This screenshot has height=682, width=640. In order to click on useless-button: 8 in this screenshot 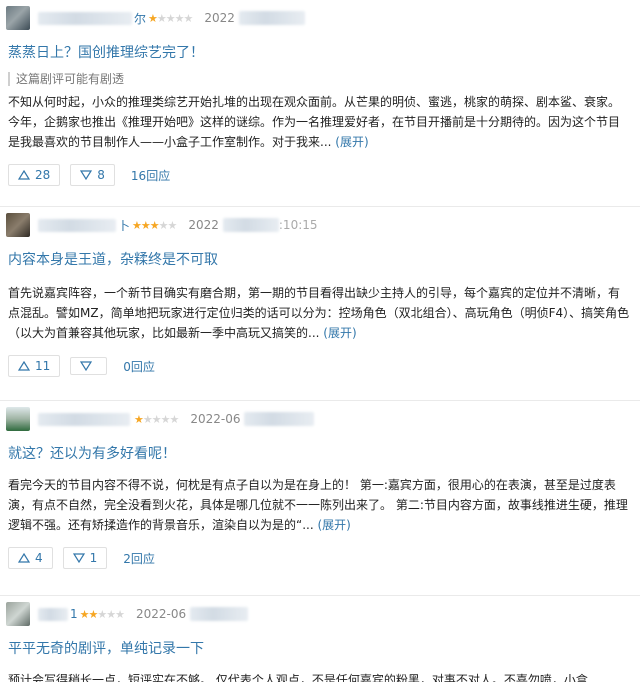, I will do `click(92, 175)`.